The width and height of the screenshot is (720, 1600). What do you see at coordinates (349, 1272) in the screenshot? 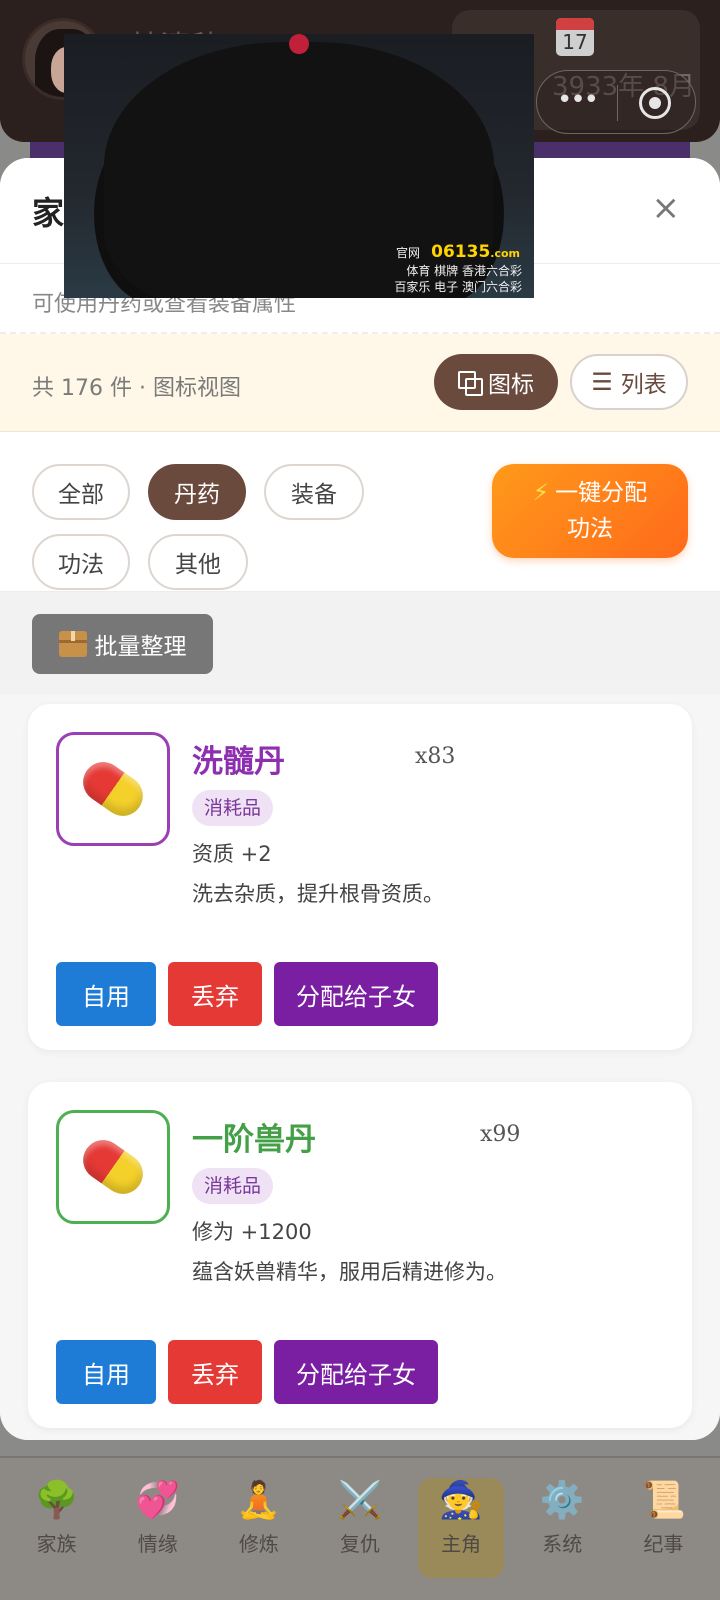
I see `item-description: 蕴含妖兽精华，服用后精进修为。` at bounding box center [349, 1272].